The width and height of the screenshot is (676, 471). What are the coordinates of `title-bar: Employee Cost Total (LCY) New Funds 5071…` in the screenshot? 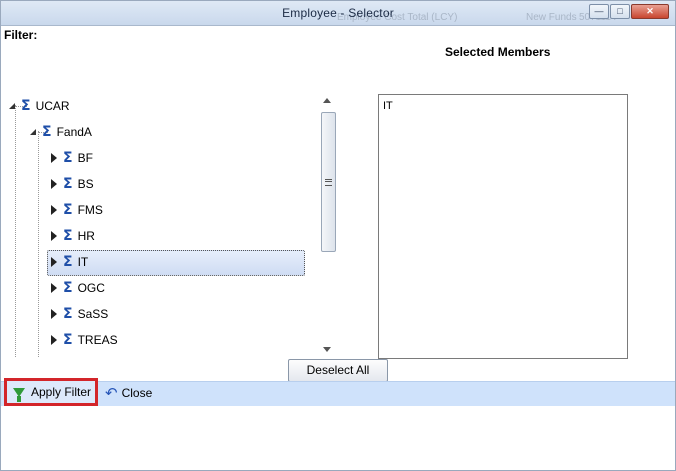 It's located at (338, 13).